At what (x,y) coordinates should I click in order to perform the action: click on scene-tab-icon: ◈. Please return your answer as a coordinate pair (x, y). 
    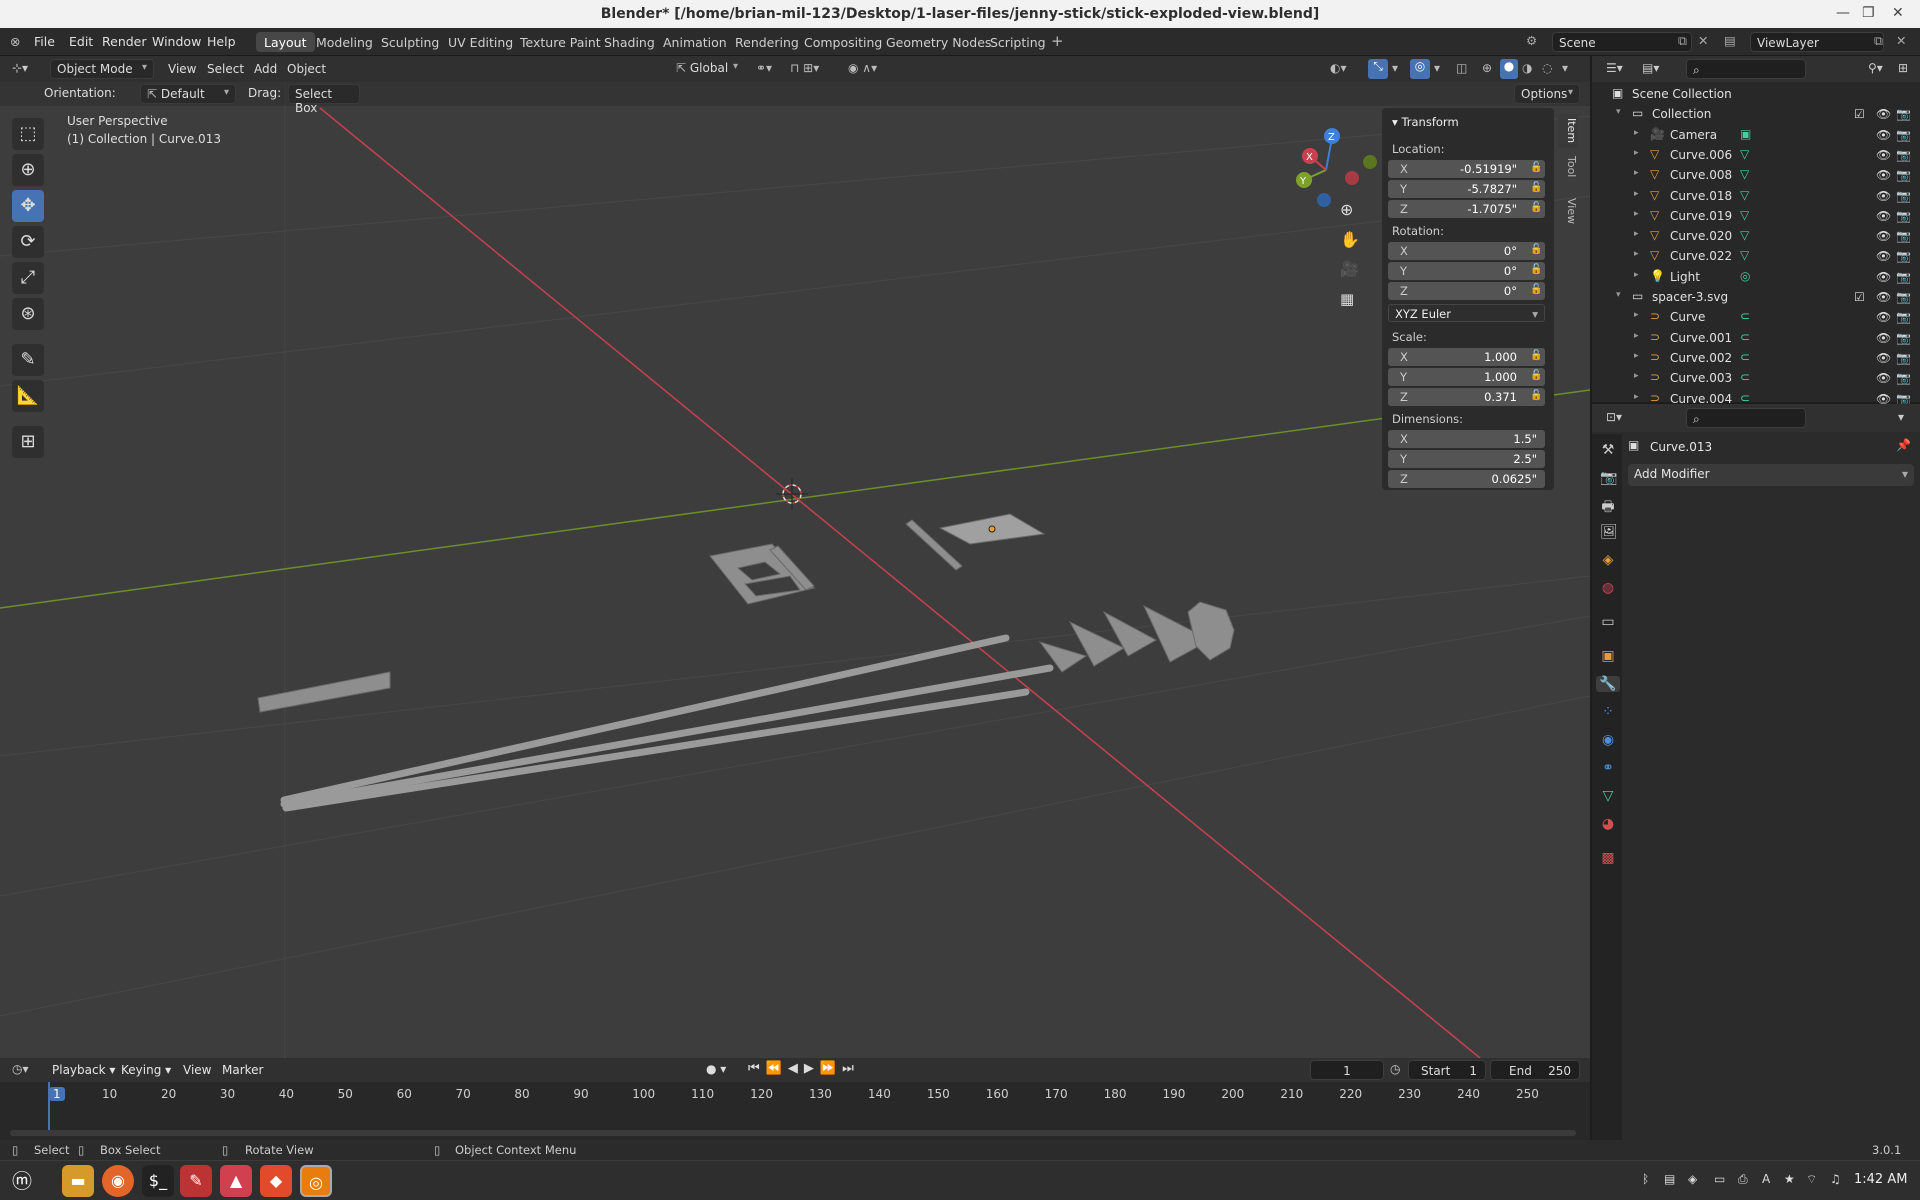
    Looking at the image, I should click on (1608, 560).